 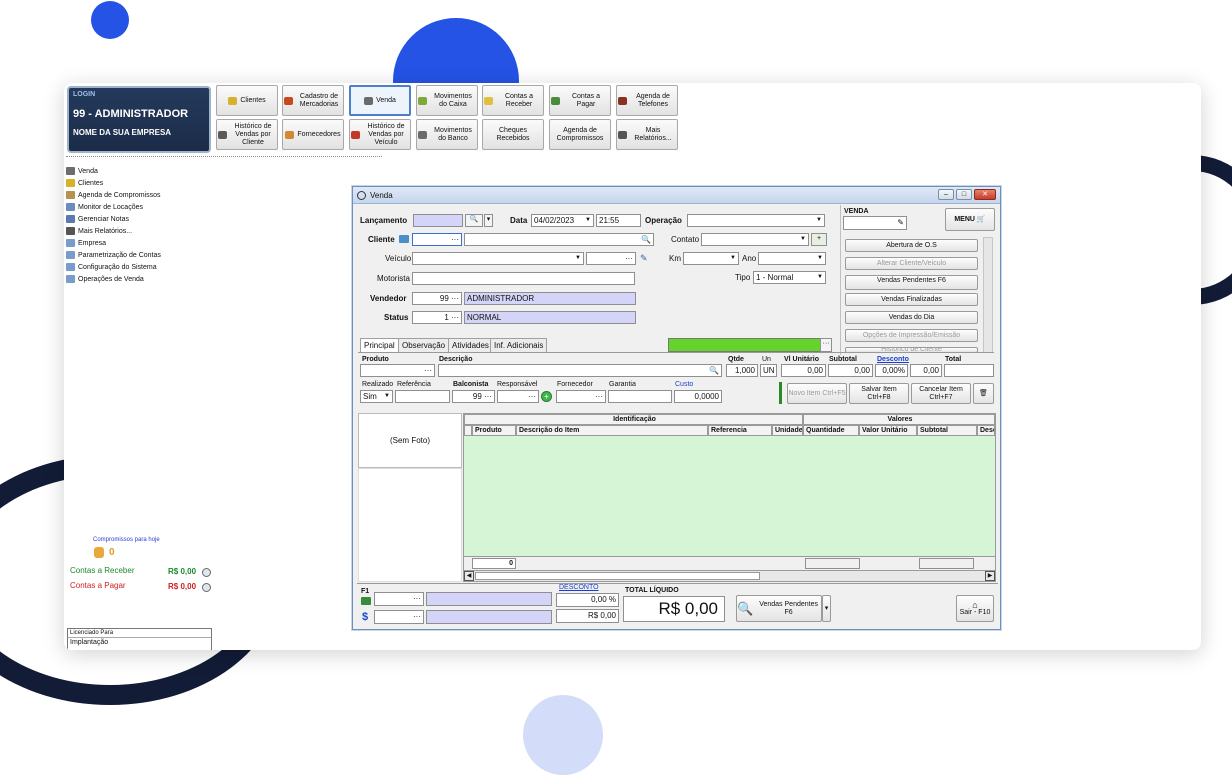 What do you see at coordinates (964, 194) in the screenshot?
I see `maximize-button: □` at bounding box center [964, 194].